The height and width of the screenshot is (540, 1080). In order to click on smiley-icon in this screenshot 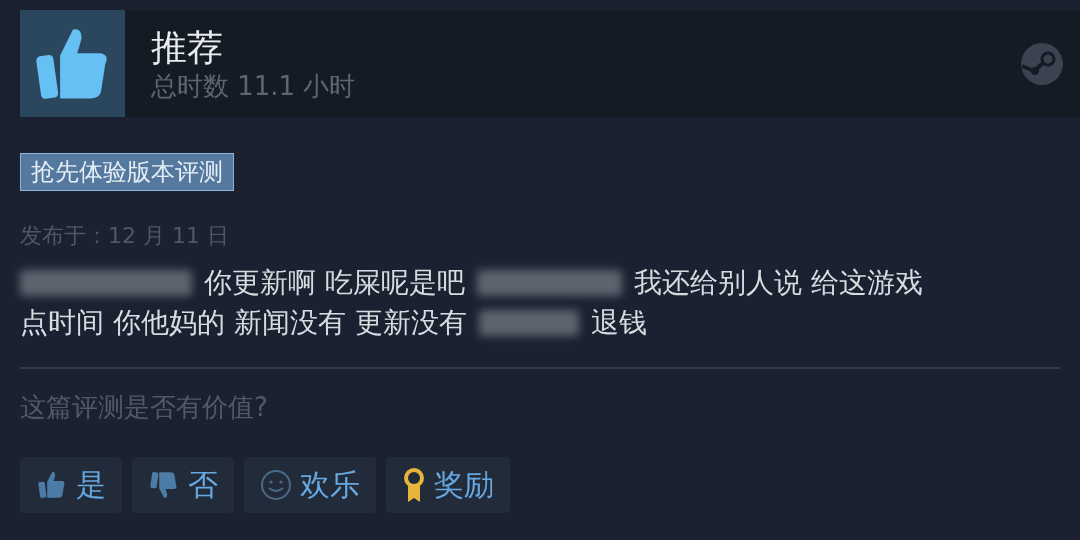, I will do `click(276, 485)`.